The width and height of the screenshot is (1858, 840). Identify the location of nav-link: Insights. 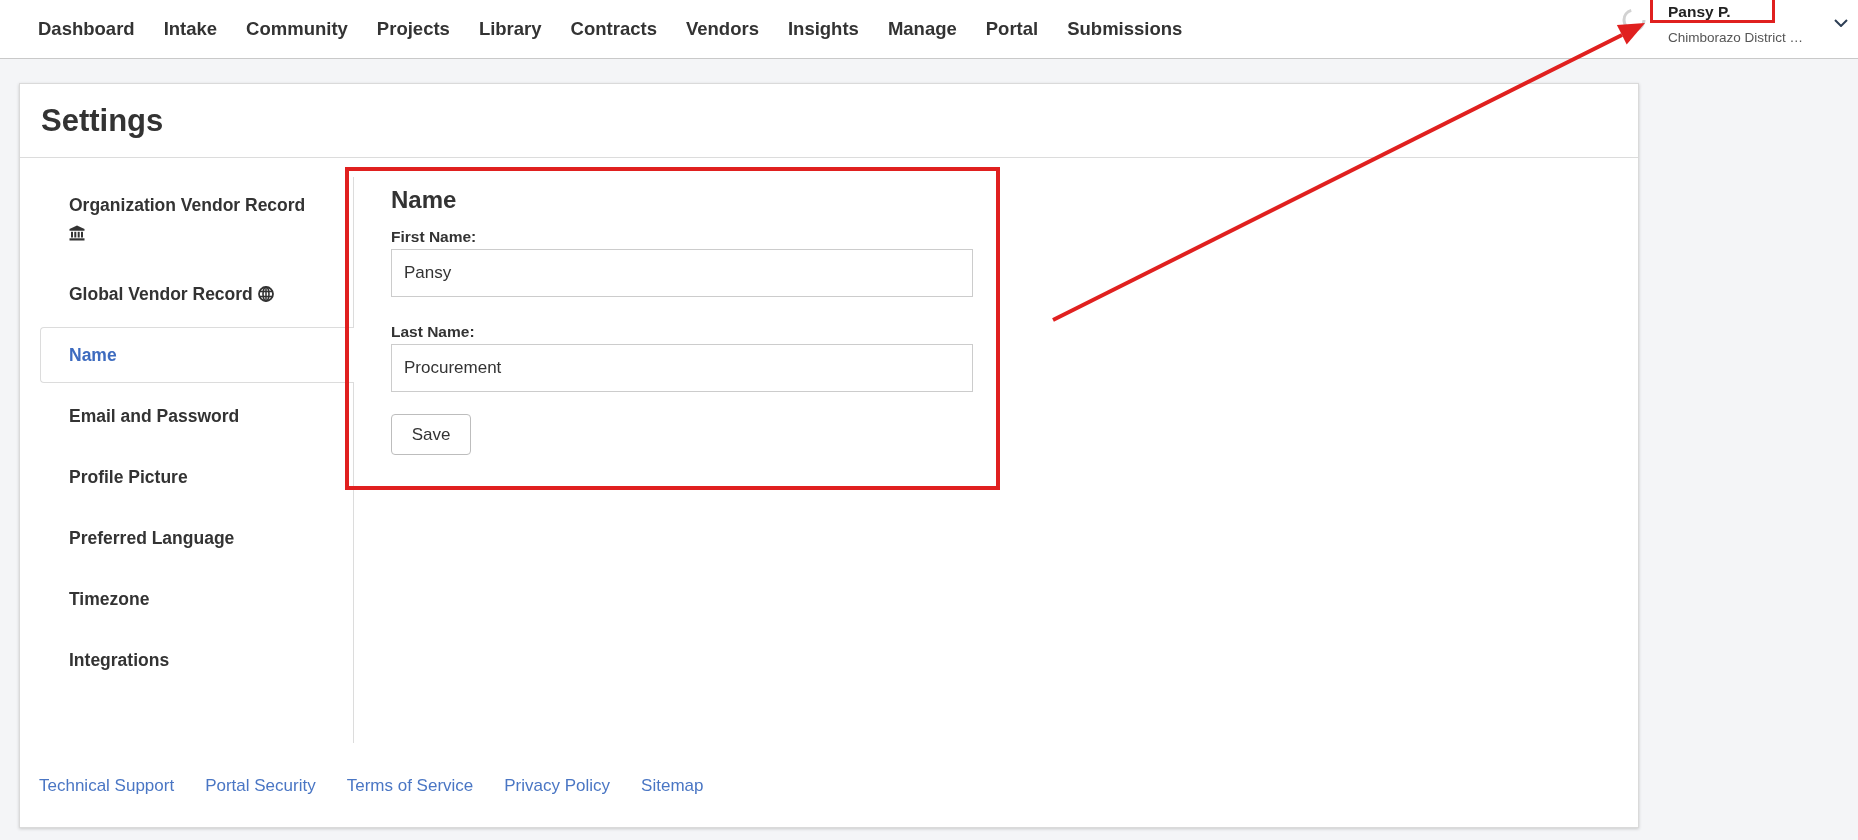
(823, 29).